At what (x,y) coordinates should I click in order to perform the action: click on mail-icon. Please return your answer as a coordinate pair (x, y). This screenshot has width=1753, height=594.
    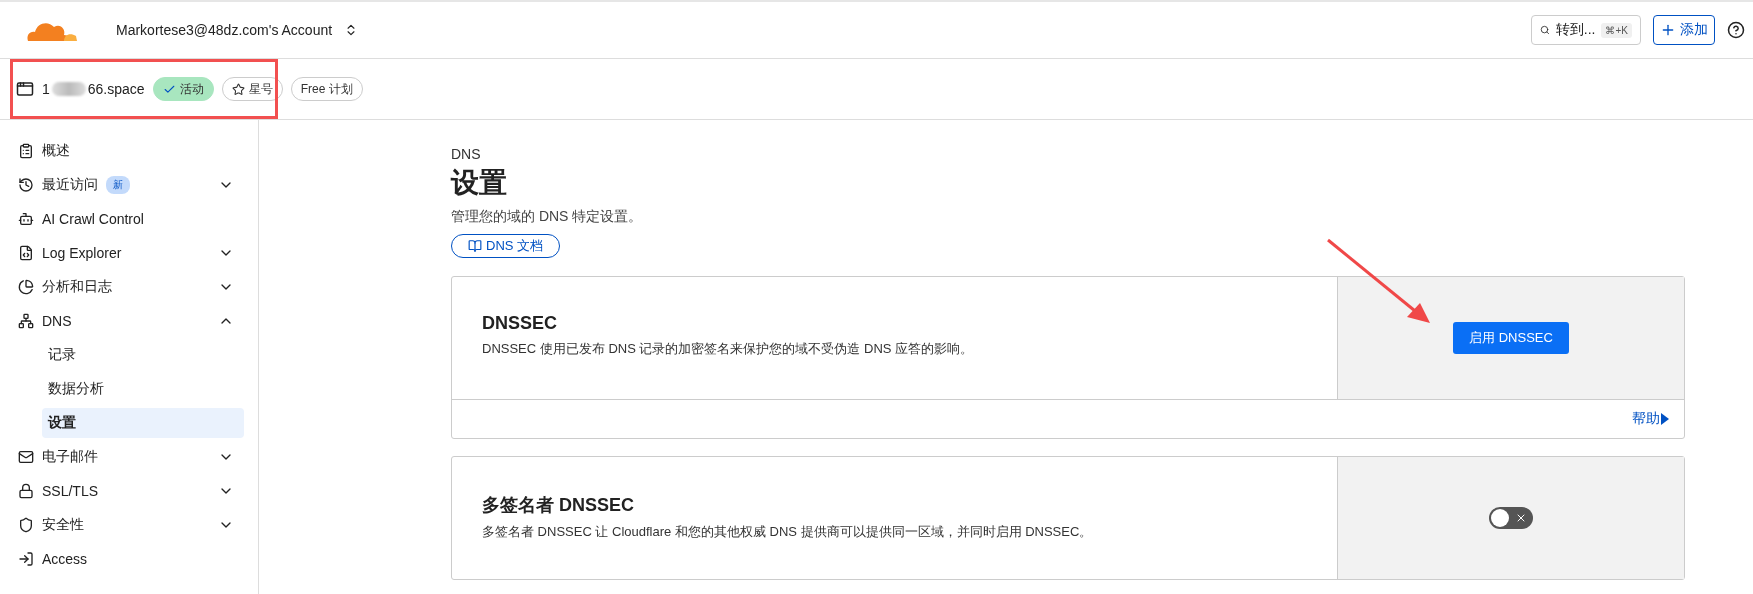
    Looking at the image, I should click on (26, 457).